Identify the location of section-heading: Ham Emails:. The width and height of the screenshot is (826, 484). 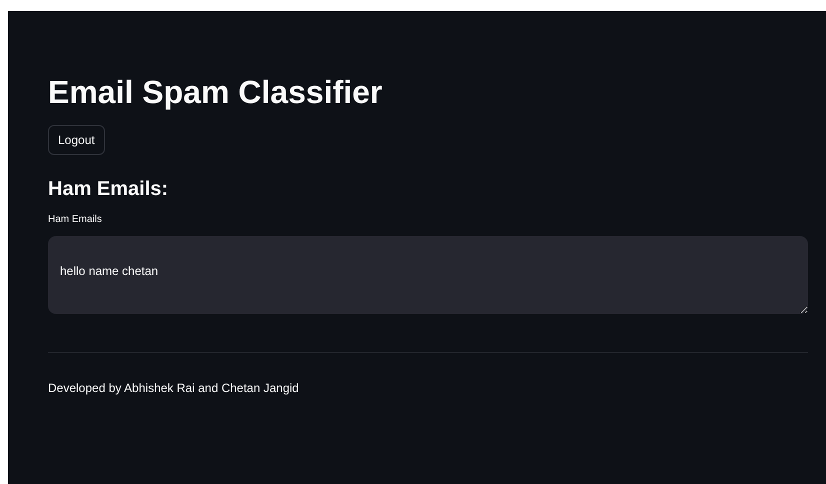
(109, 189).